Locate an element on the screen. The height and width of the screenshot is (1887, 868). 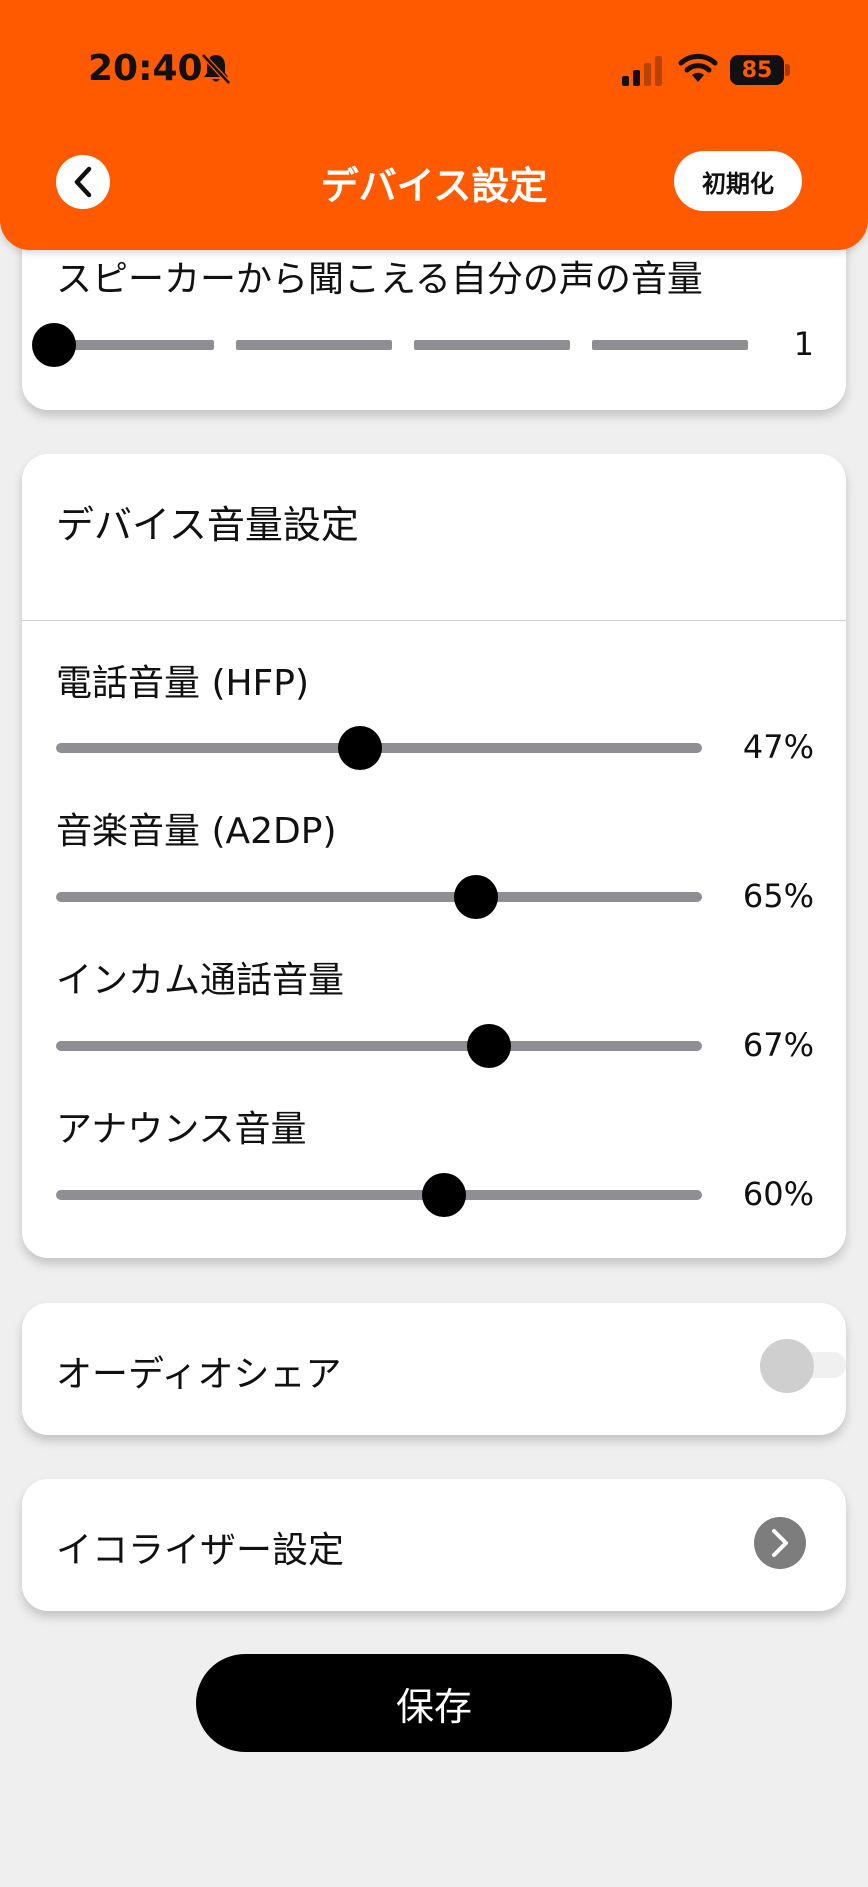
slider-label-announce: アナウンス音量 is located at coordinates (181, 1129).